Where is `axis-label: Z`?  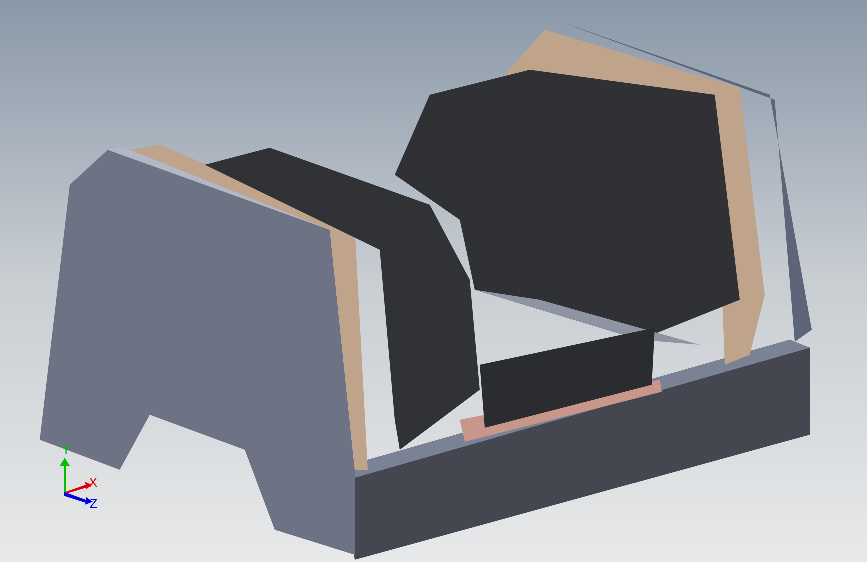
axis-label: Z is located at coordinates (94, 503).